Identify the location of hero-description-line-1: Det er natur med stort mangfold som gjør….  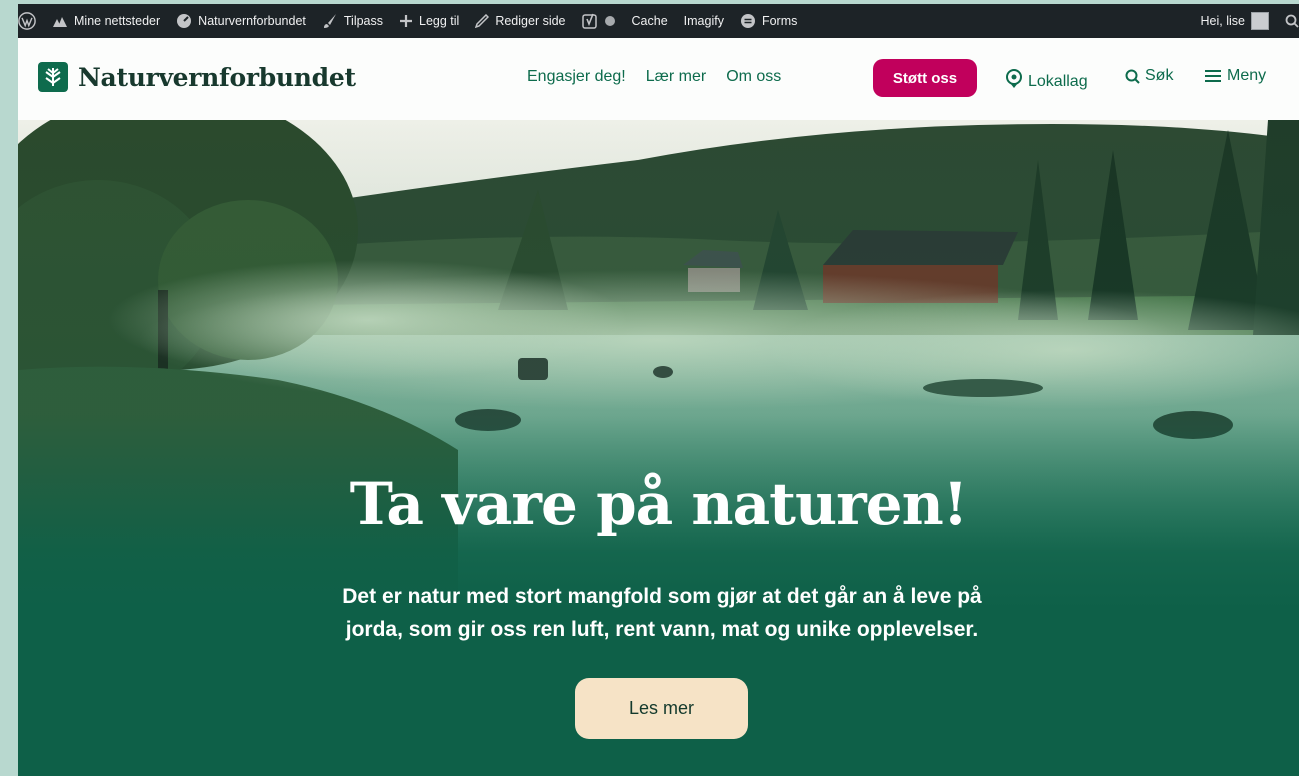
(662, 596).